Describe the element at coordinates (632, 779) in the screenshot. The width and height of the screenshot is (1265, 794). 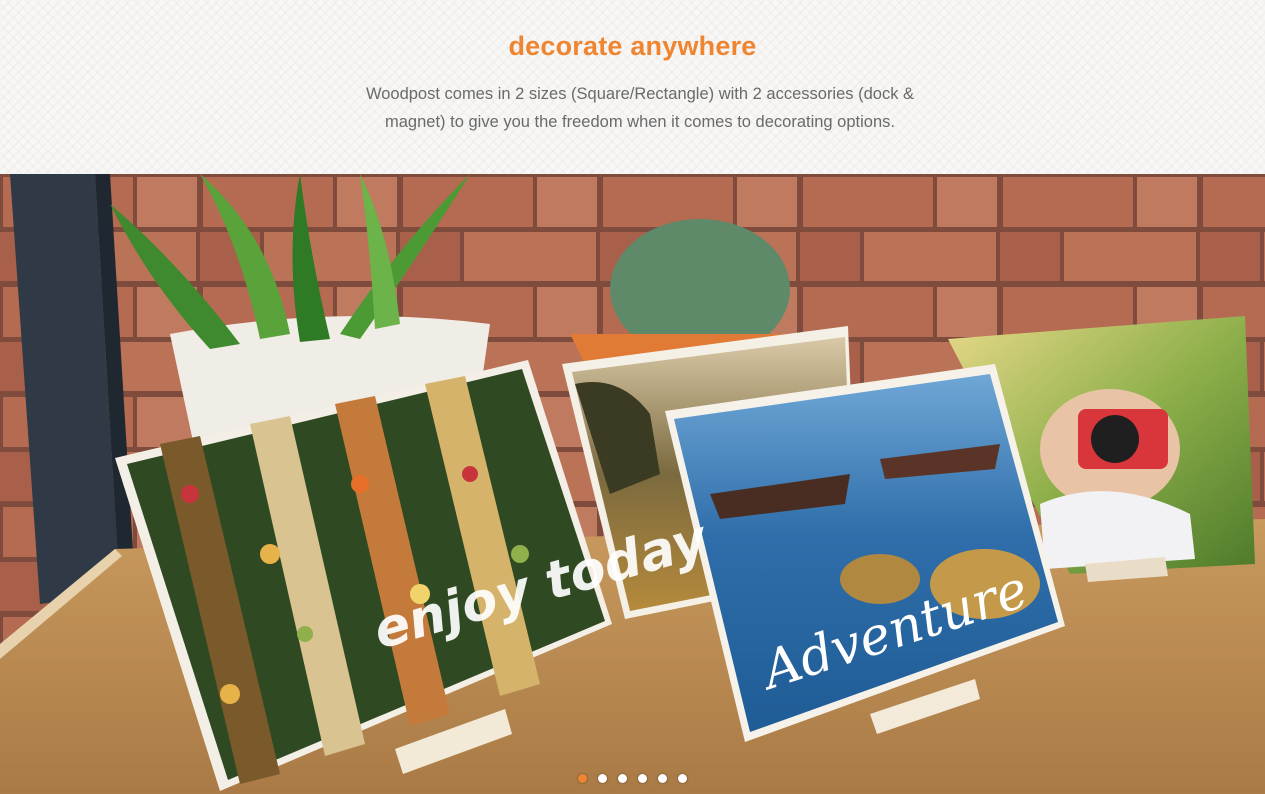
I see `slideshow-pagination` at that location.